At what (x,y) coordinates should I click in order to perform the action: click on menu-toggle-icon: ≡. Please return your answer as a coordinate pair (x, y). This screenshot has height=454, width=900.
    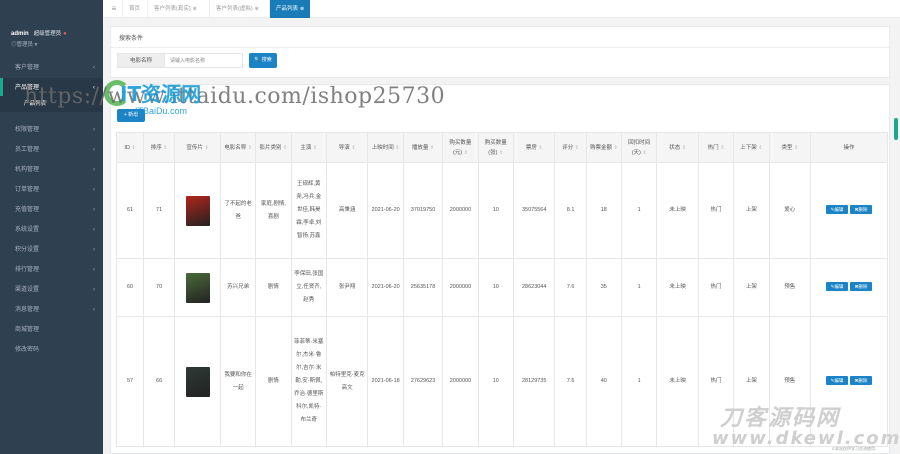
    Looking at the image, I should click on (114, 9).